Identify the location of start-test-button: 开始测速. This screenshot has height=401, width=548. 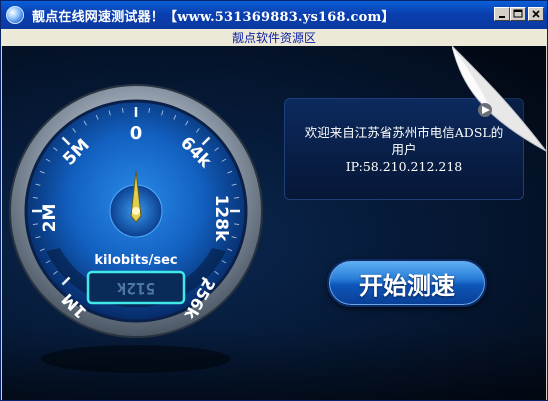
(407, 283).